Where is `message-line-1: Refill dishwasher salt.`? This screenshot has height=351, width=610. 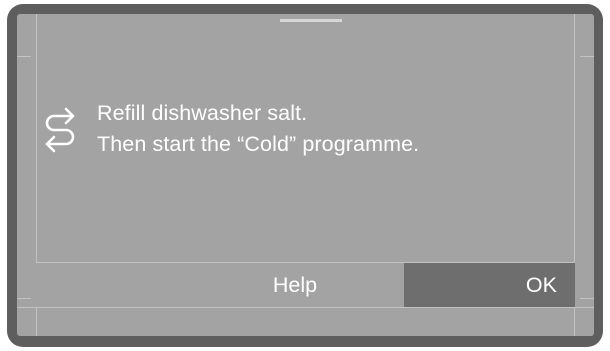 message-line-1: Refill dishwasher salt. is located at coordinates (202, 113).